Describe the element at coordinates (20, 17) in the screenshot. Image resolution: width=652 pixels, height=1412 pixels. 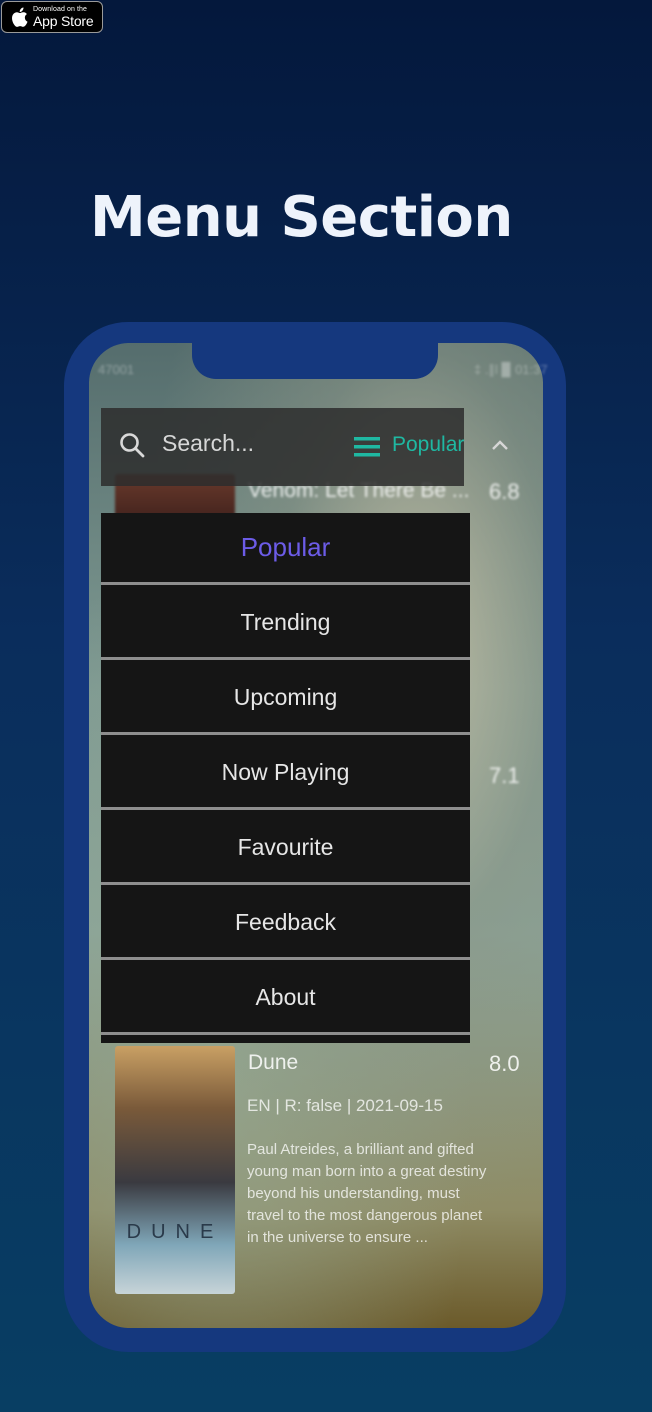
I see `apple-icon` at that location.